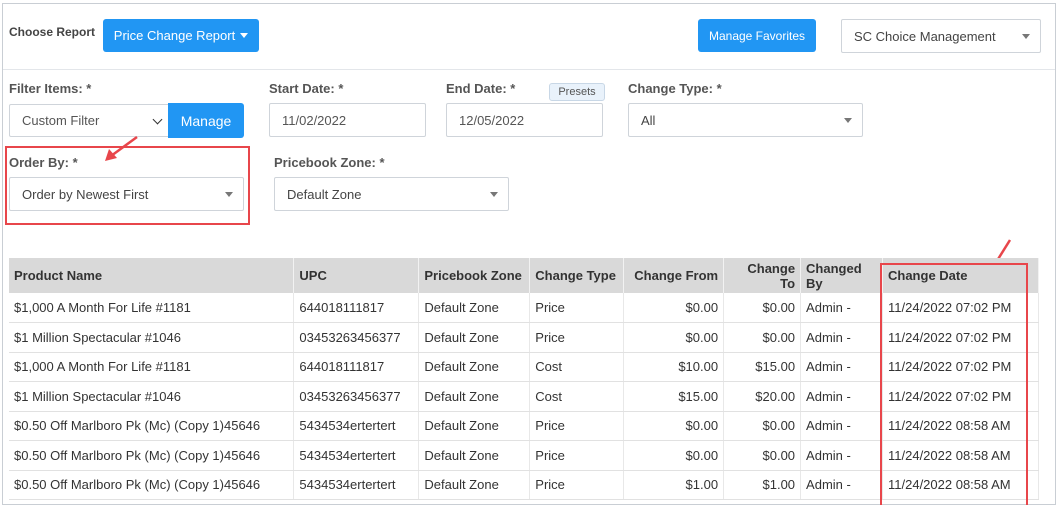  What do you see at coordinates (674, 396) in the screenshot?
I see `cell-change-from: $15.00` at bounding box center [674, 396].